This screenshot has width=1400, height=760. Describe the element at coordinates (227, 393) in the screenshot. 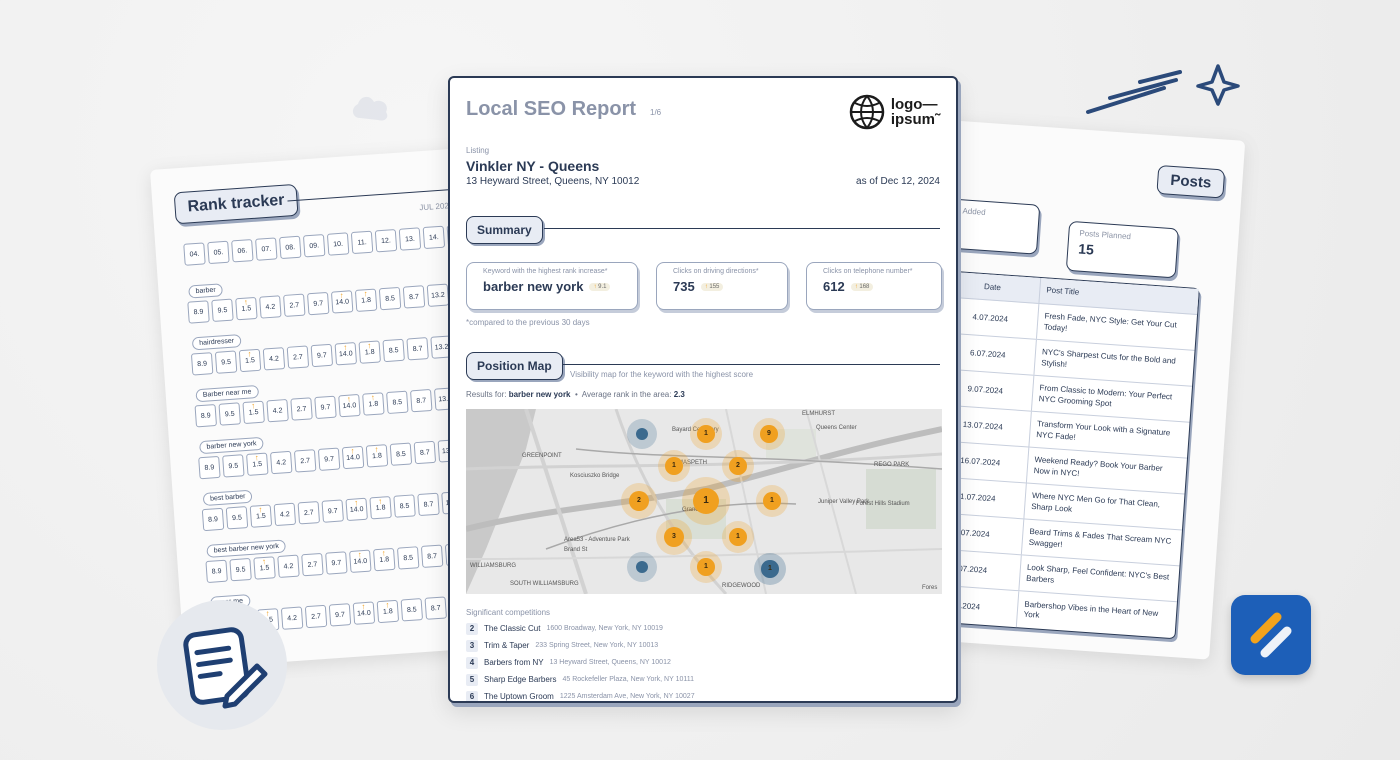

I see `keyword-tag: Barber near me` at that location.